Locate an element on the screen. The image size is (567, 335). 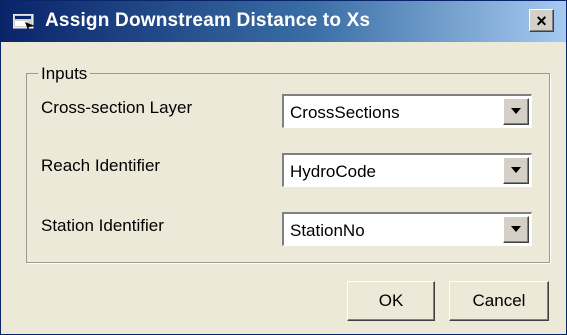
cross-section-layer-label: Cross-section Layer is located at coordinates (117, 107).